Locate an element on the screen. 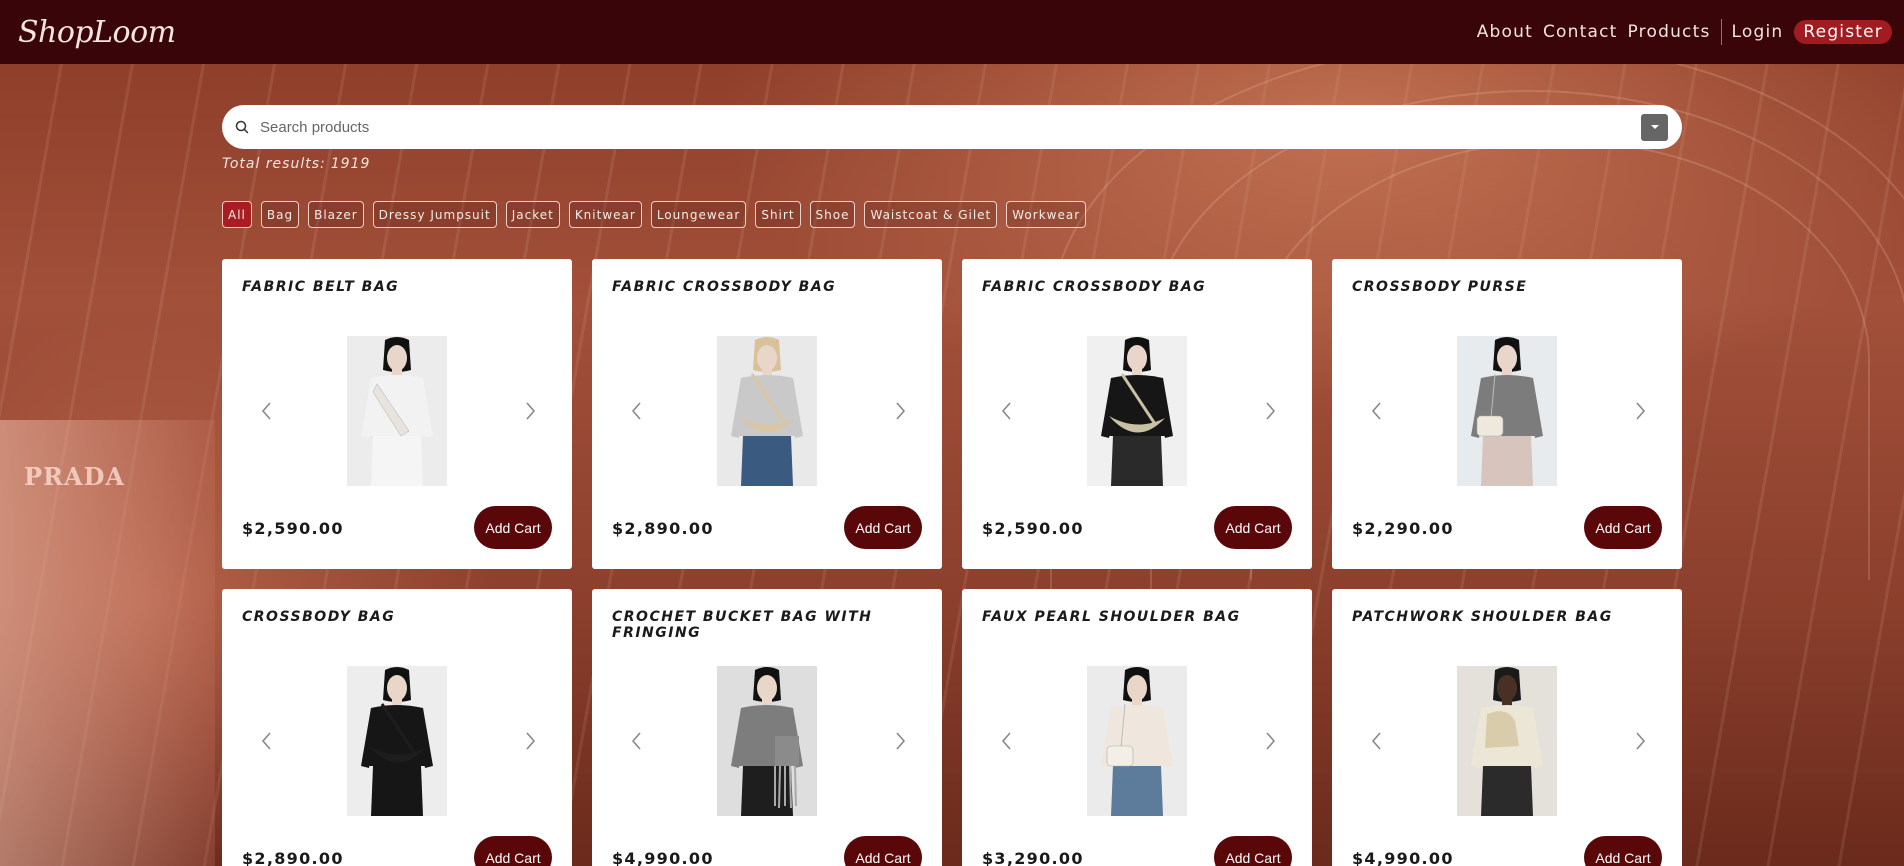 The height and width of the screenshot is (866, 1904). product-title: FABRIC BELT BAG is located at coordinates (392, 287).